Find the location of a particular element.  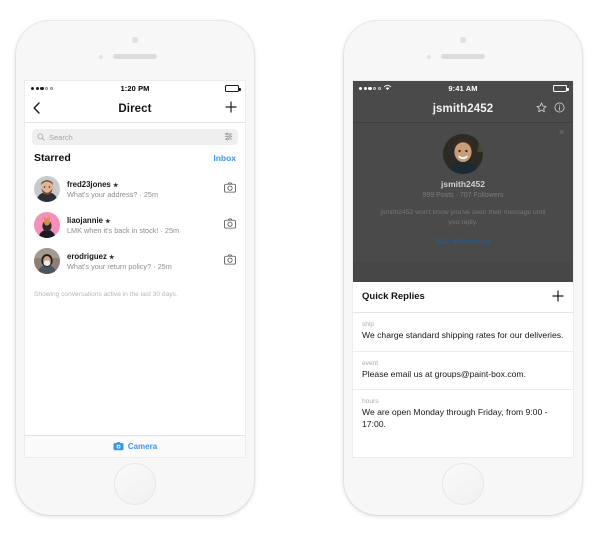

search-section: Search is located at coordinates (135, 136).